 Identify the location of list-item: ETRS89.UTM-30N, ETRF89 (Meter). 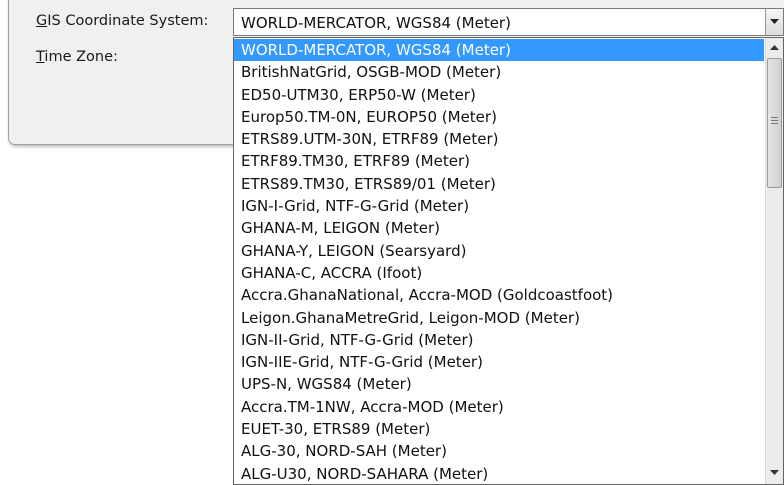
(499, 139).